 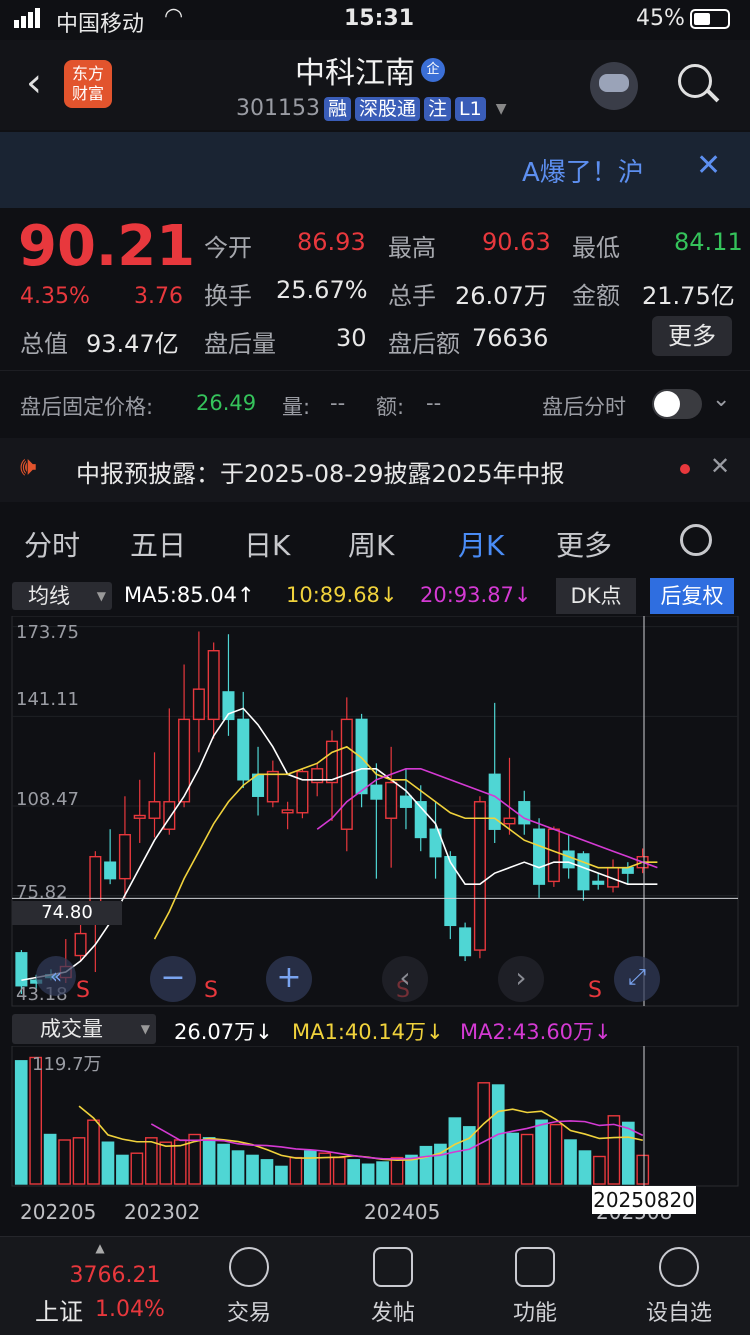 What do you see at coordinates (267, 544) in the screenshot?
I see `tab-daily-k: 日K` at bounding box center [267, 544].